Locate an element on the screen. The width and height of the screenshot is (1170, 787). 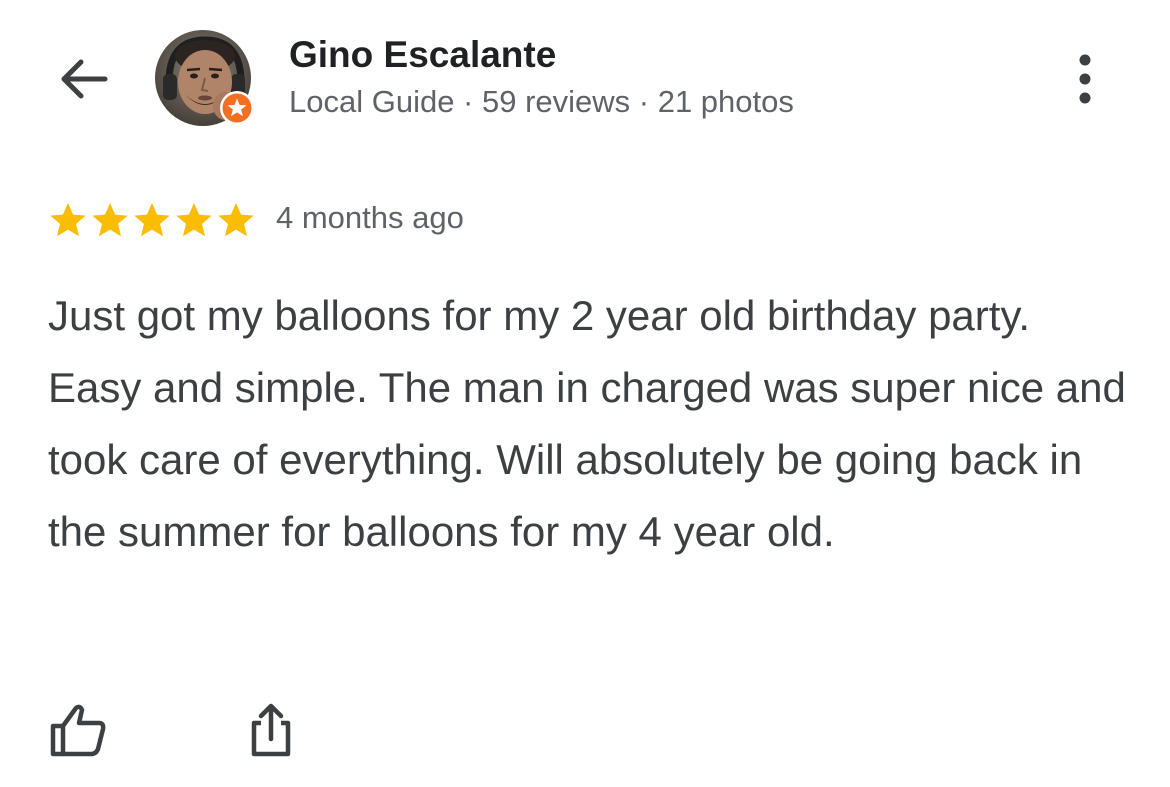
share-button is located at coordinates (271, 730).